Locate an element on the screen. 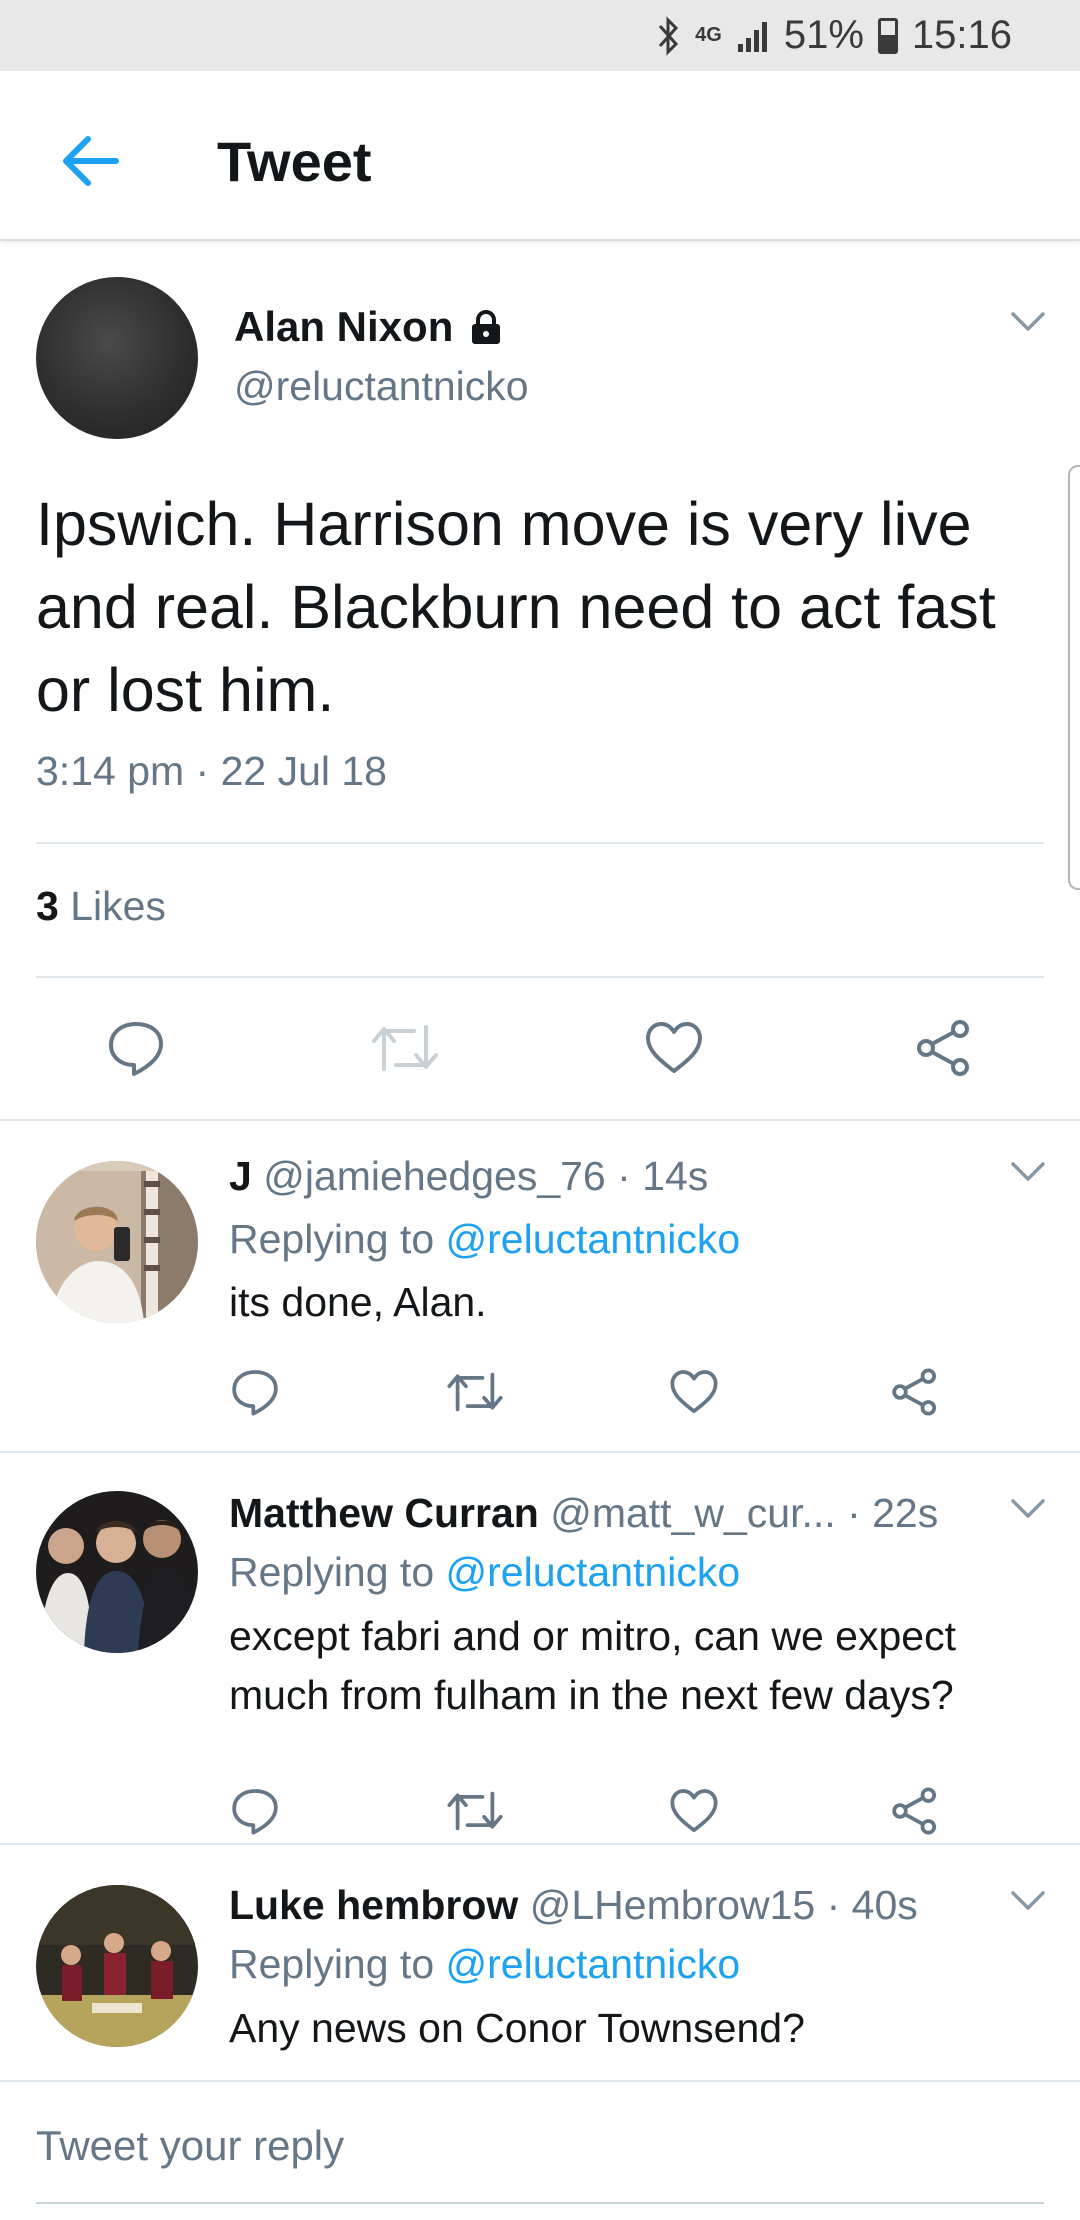 This screenshot has height=2220, width=1080. reply-input-underline is located at coordinates (540, 2203).